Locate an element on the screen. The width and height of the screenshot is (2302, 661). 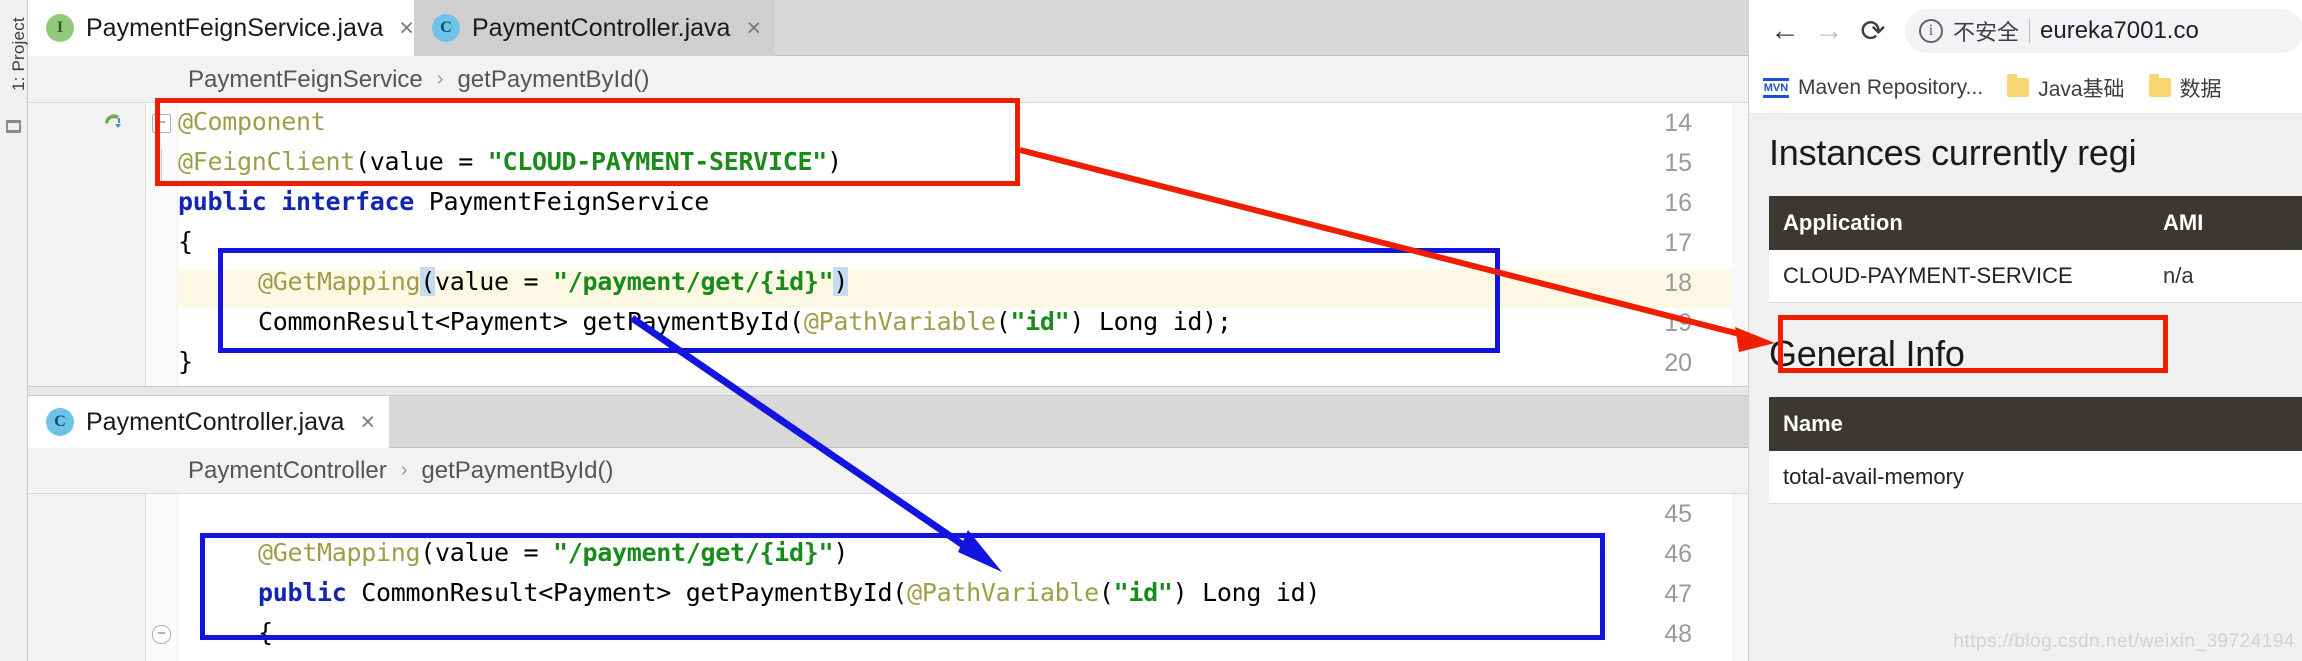
project-rail-label: 1: Project is located at coordinates (18, 54).